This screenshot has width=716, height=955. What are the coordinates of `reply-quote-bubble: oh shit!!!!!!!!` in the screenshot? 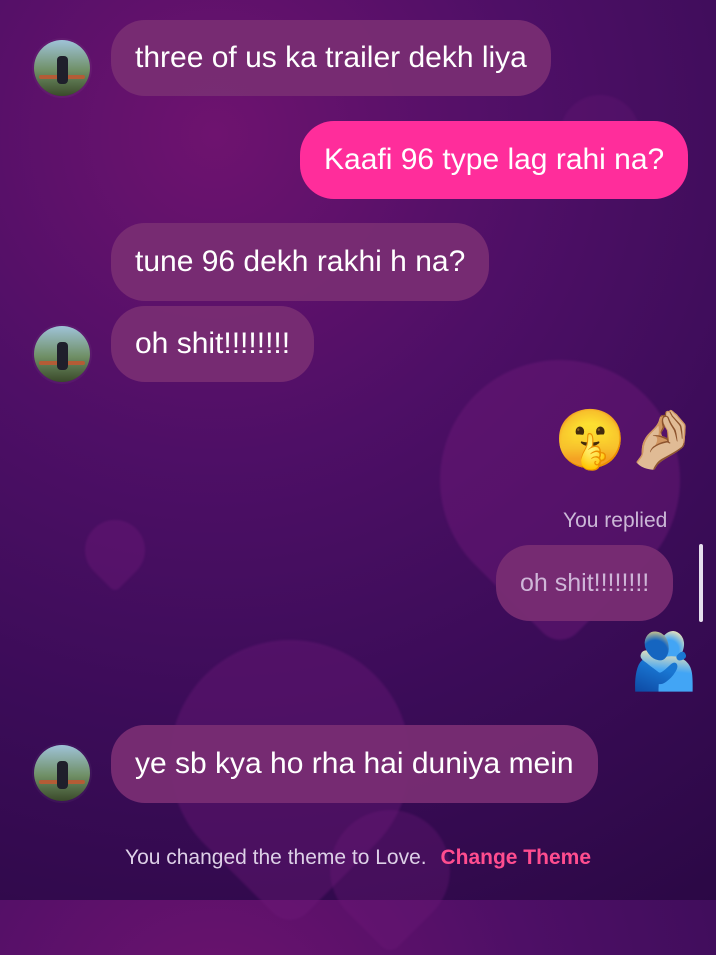 It's located at (585, 583).